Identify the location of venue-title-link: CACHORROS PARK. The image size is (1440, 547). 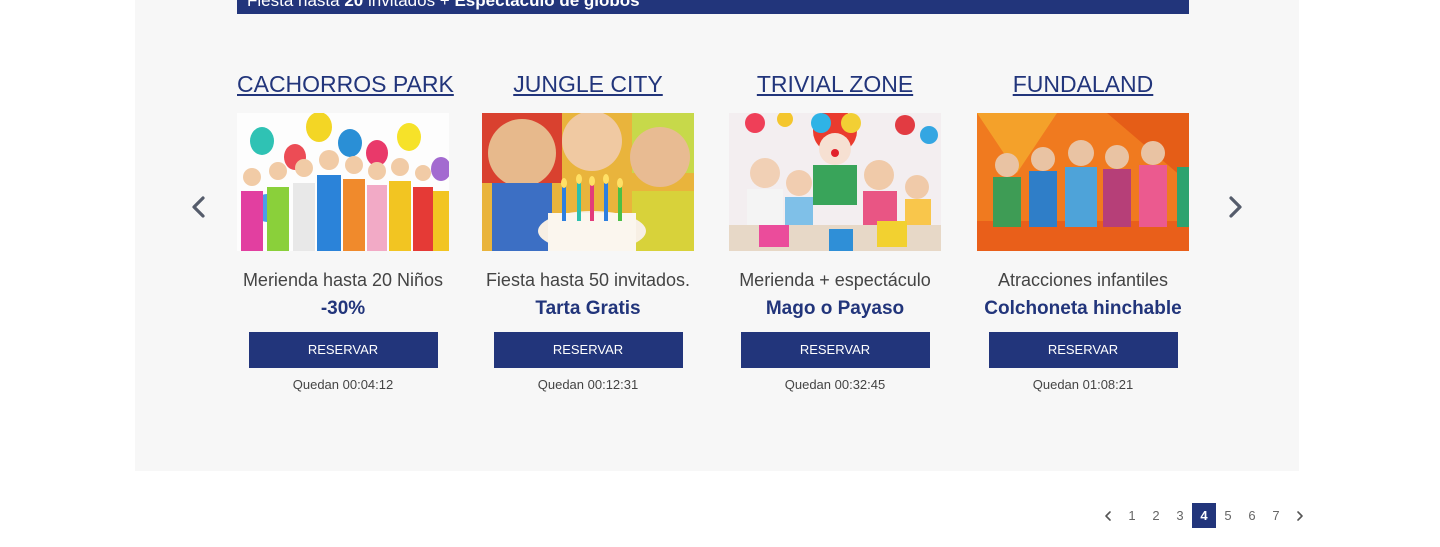
(345, 84).